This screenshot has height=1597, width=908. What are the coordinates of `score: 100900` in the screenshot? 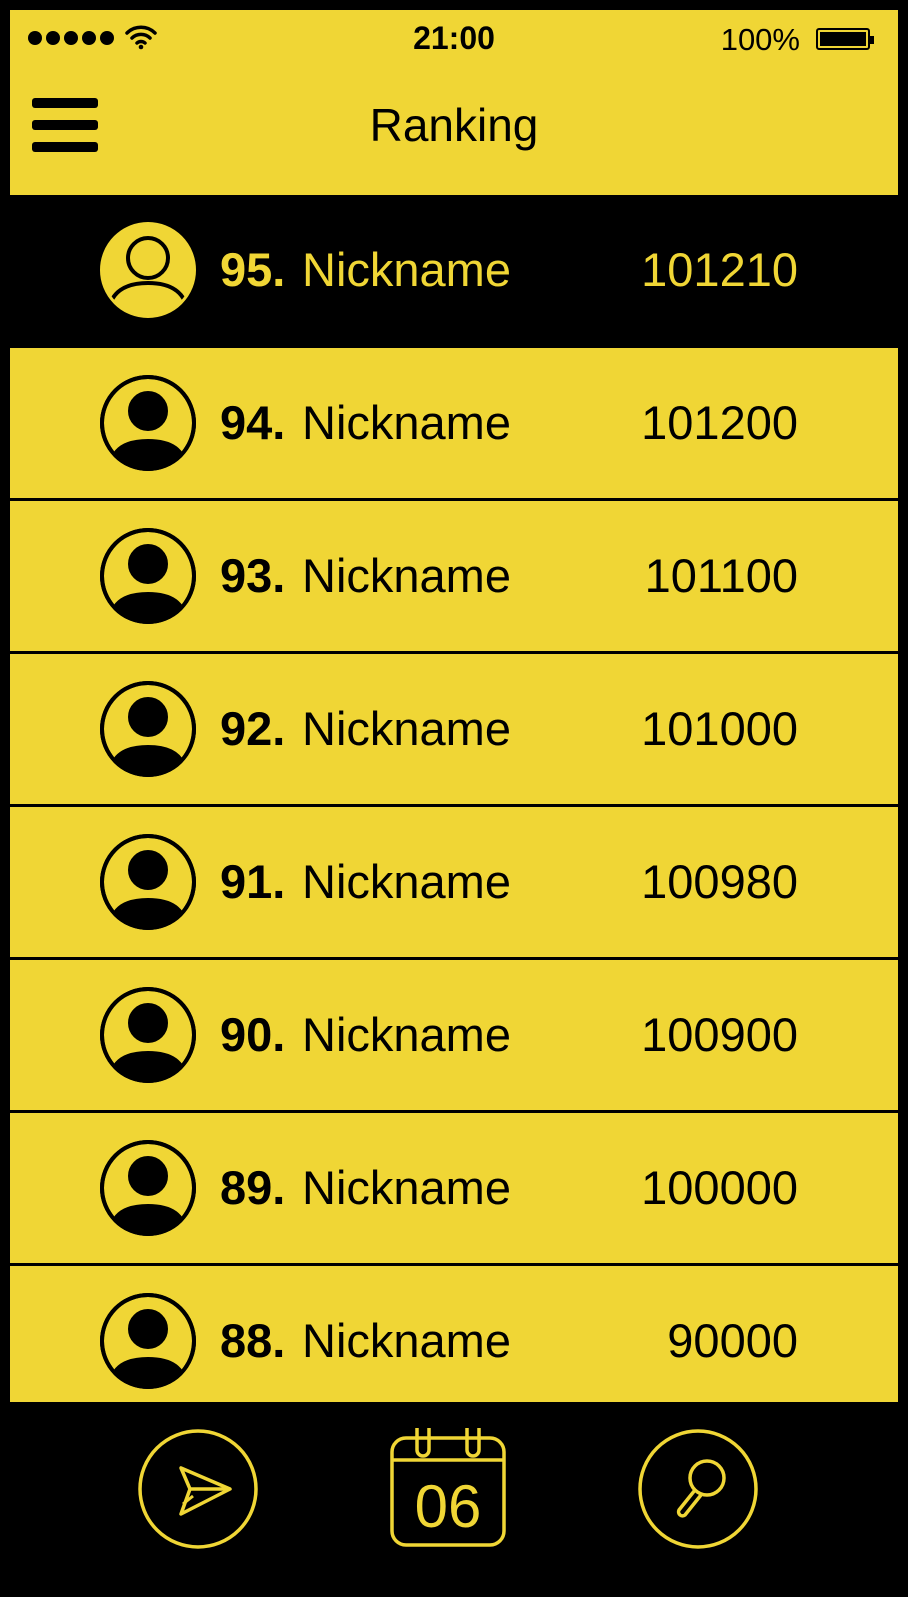 It's located at (719, 1034).